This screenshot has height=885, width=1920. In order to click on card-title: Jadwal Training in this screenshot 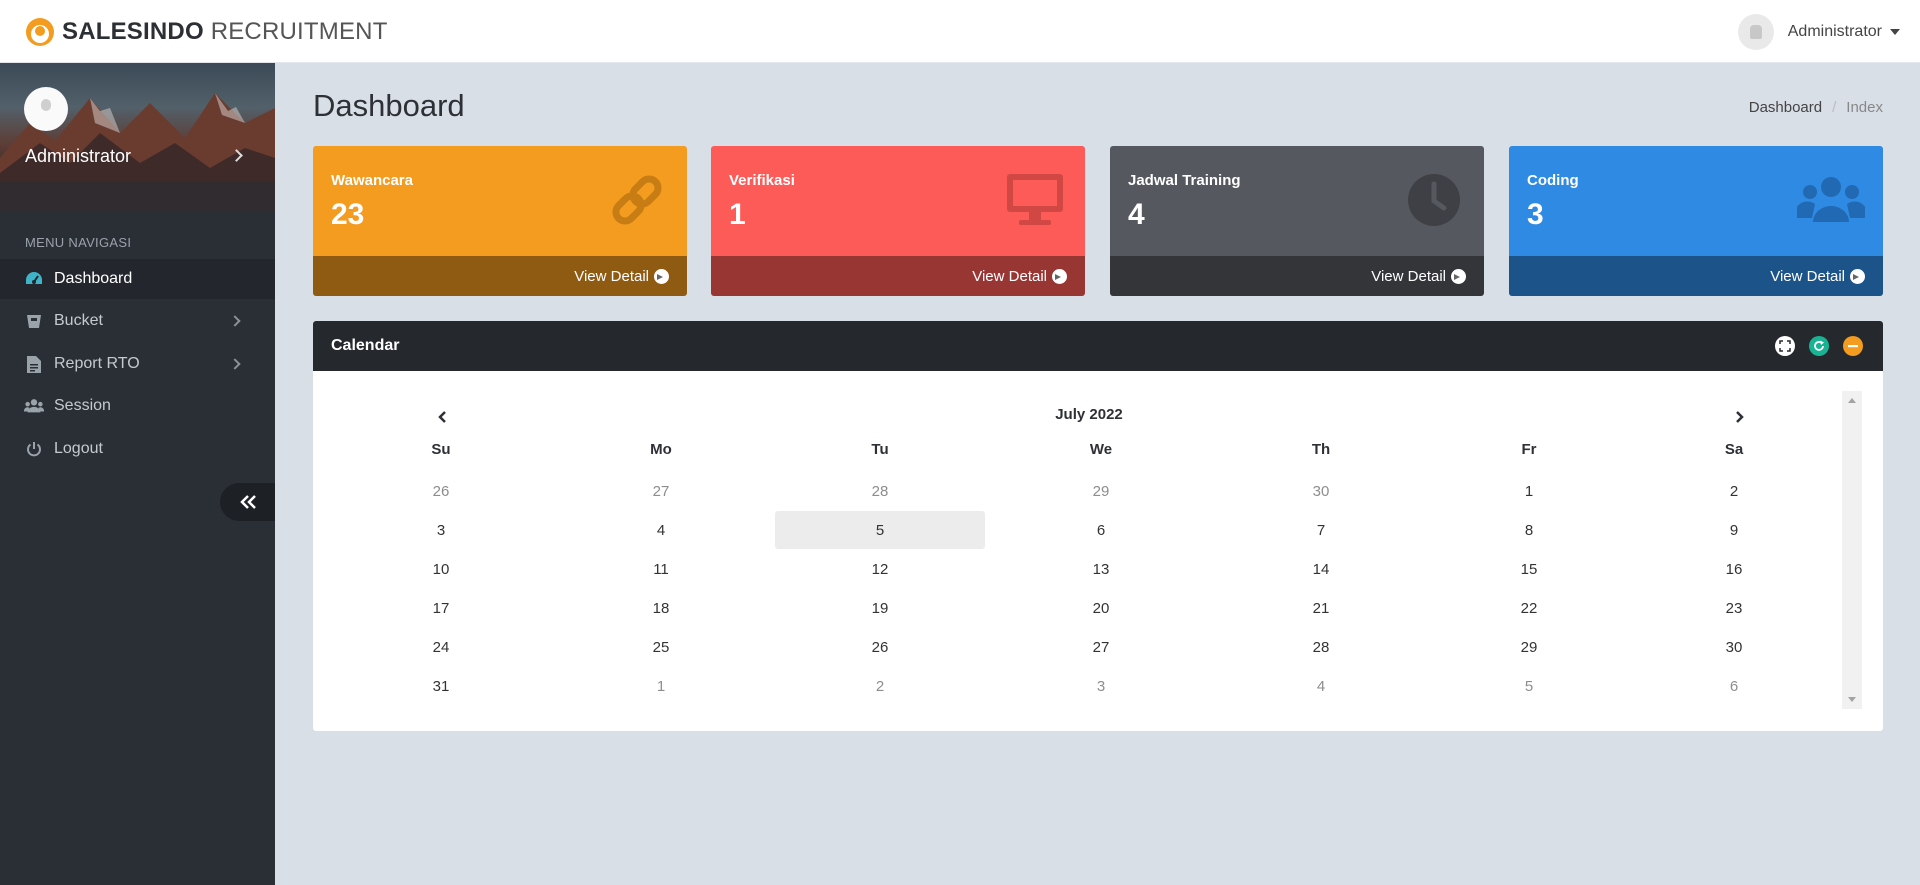, I will do `click(1184, 180)`.